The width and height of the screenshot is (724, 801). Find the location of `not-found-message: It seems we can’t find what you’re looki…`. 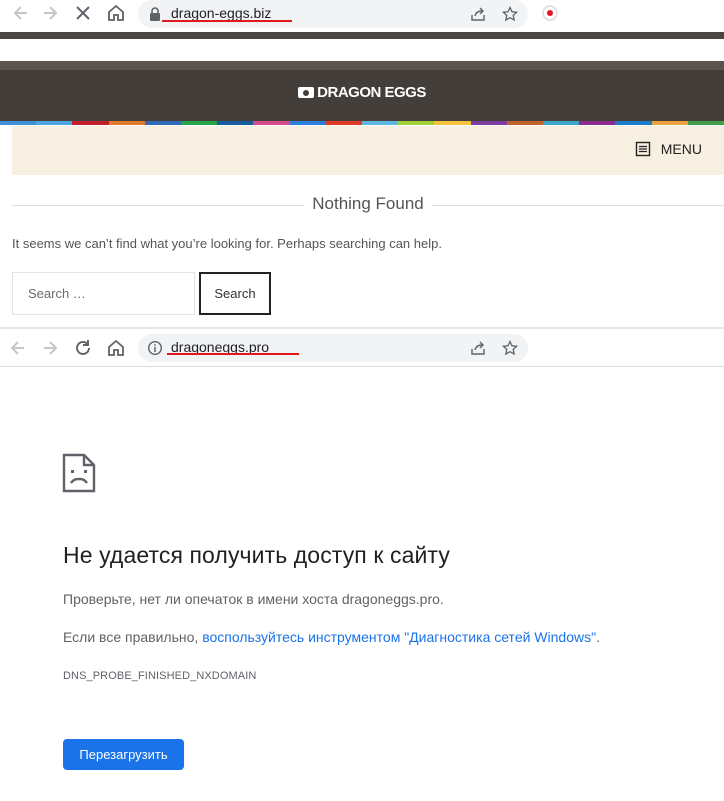

not-found-message: It seems we can’t find what you’re looki… is located at coordinates (227, 243).